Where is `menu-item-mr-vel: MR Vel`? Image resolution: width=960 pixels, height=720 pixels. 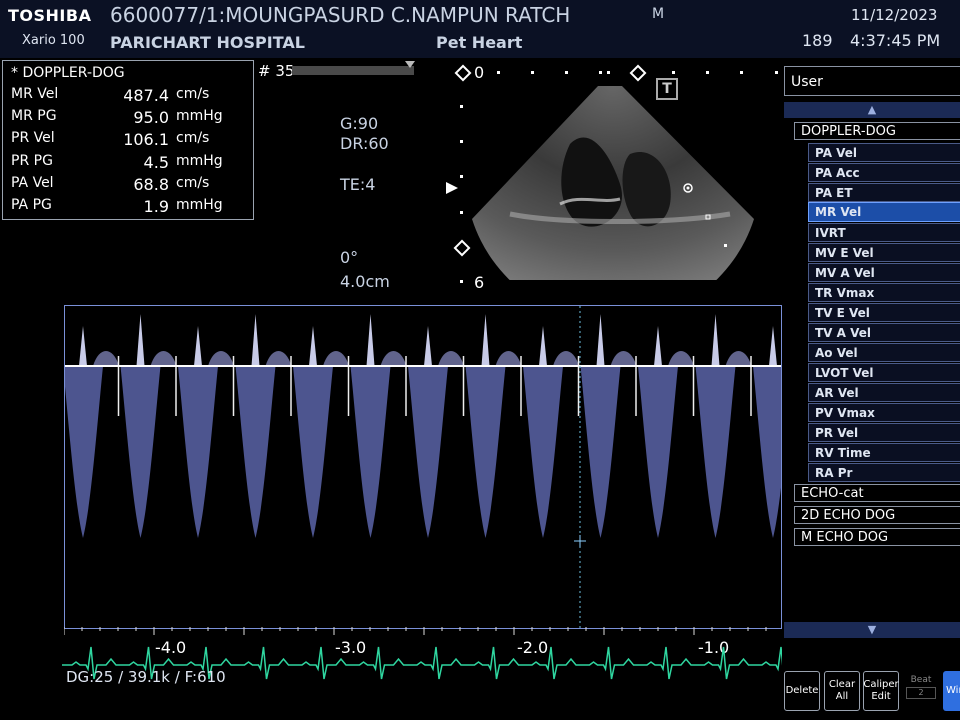 menu-item-mr-vel: MR Vel is located at coordinates (884, 212).